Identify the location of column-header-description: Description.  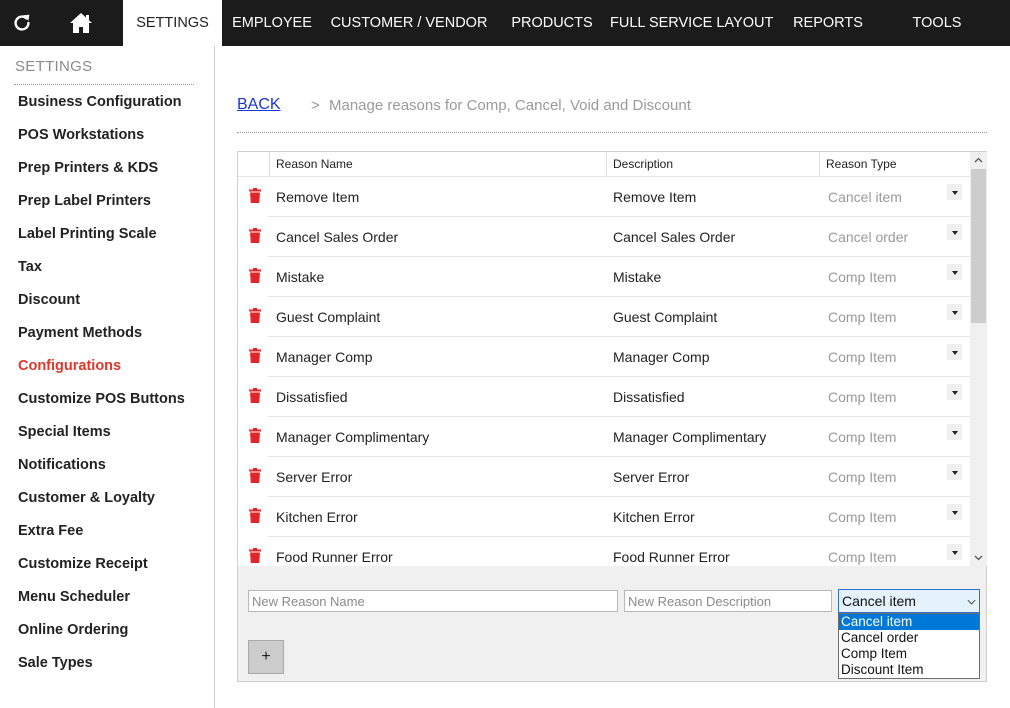
(712, 164).